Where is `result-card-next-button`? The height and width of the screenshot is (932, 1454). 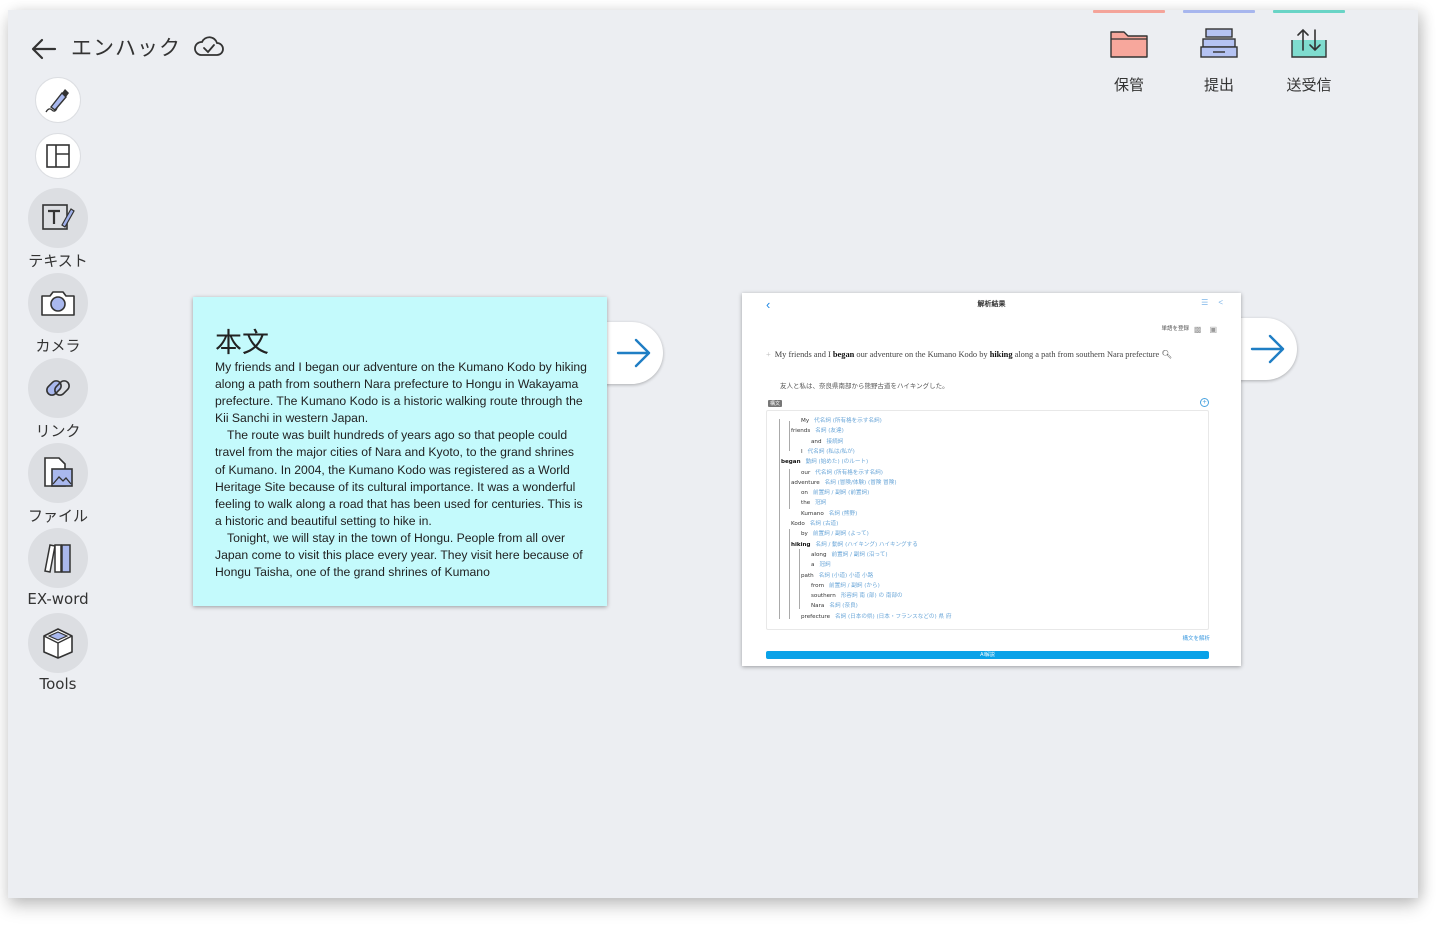 result-card-next-button is located at coordinates (1268, 349).